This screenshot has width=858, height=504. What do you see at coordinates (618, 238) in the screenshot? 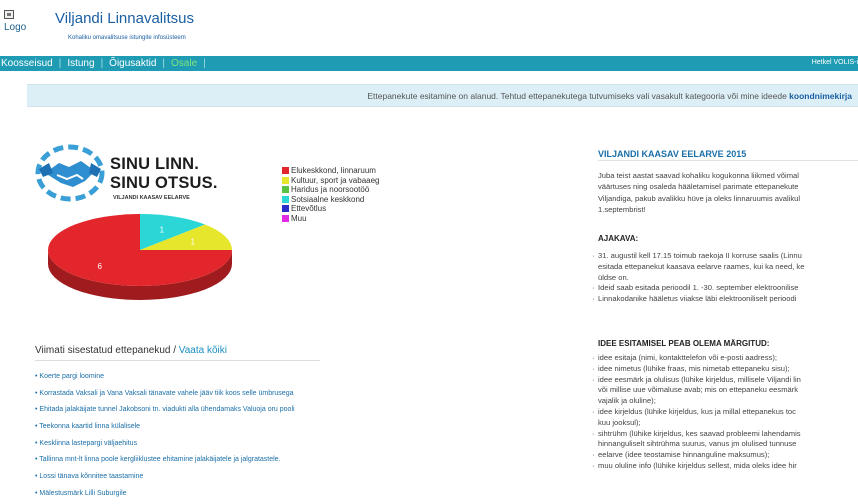
I see `schedule-title: AJAKAVA:` at bounding box center [618, 238].